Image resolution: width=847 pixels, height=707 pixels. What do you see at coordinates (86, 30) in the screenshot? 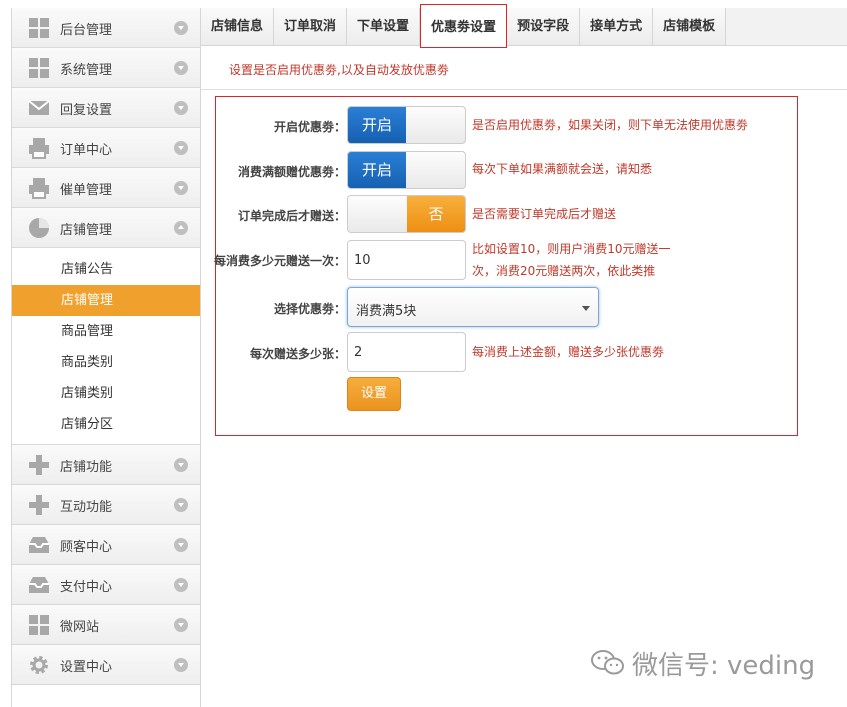
I see `sidebar-item-label: 后台管理` at bounding box center [86, 30].